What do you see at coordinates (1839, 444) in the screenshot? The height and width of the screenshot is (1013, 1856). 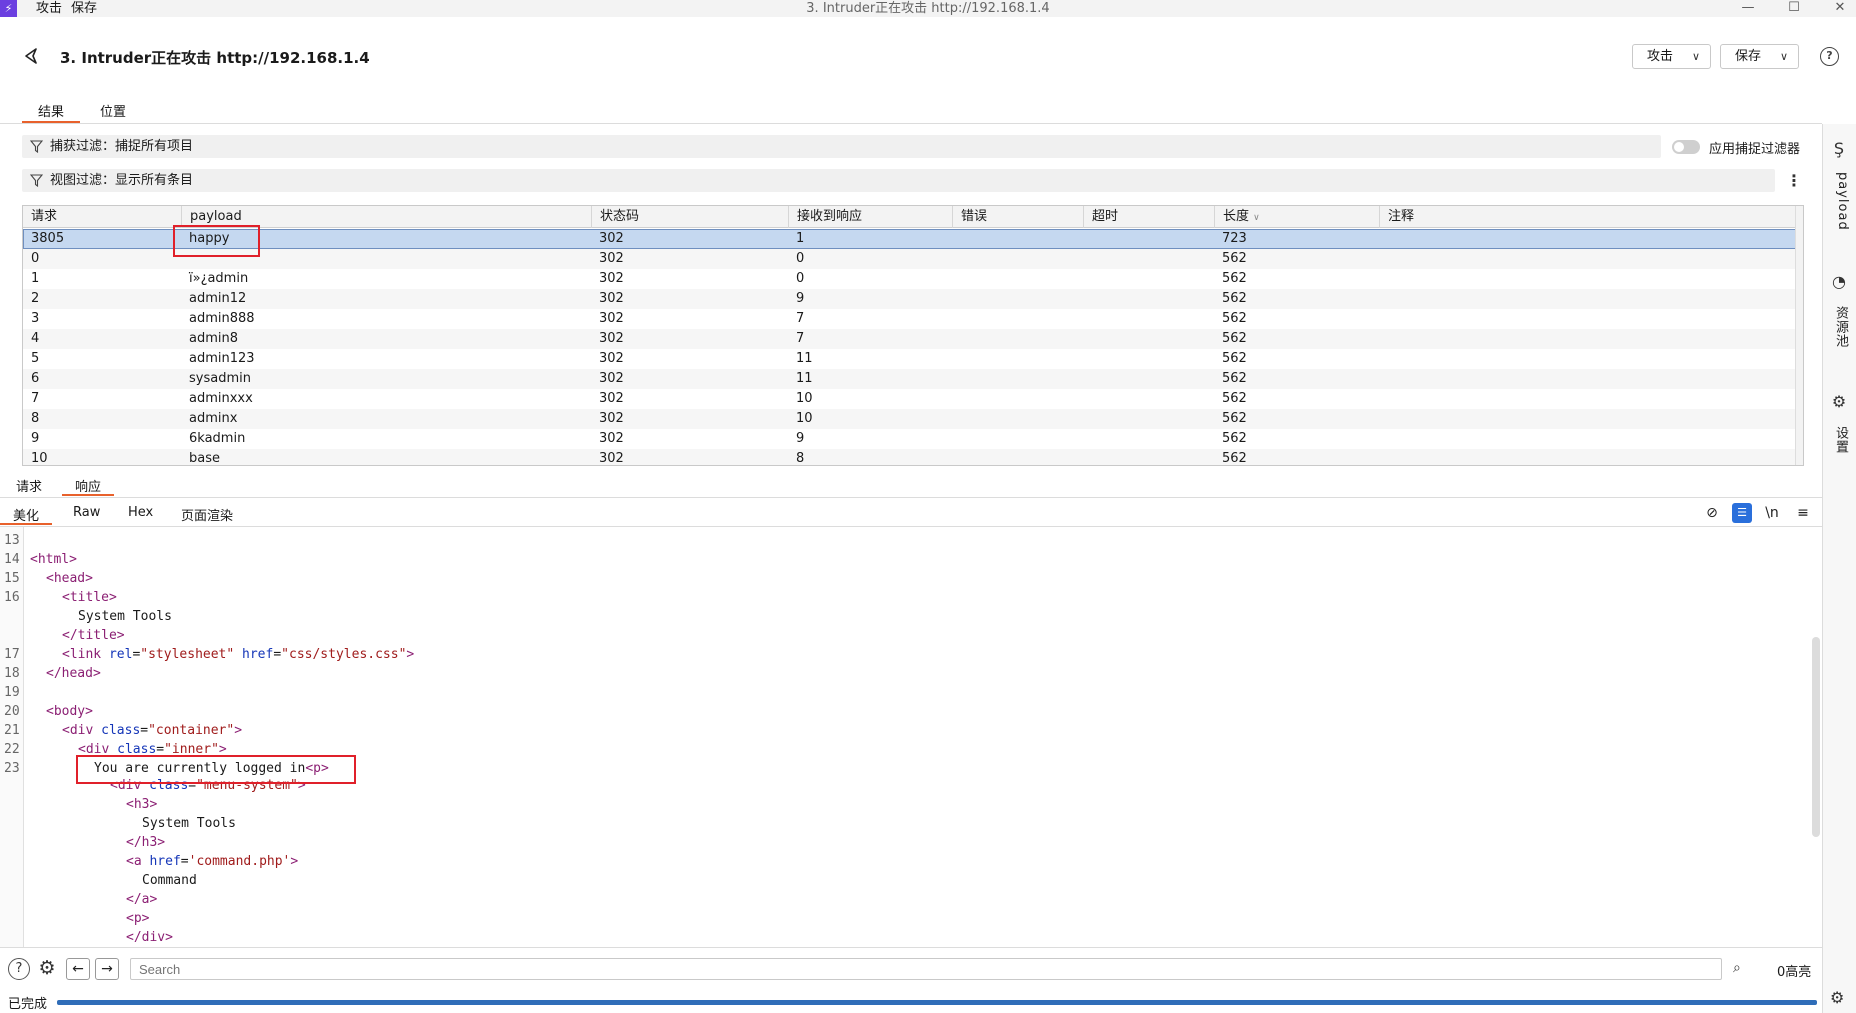 I see `sidebar-item-settings: 设置` at bounding box center [1839, 444].